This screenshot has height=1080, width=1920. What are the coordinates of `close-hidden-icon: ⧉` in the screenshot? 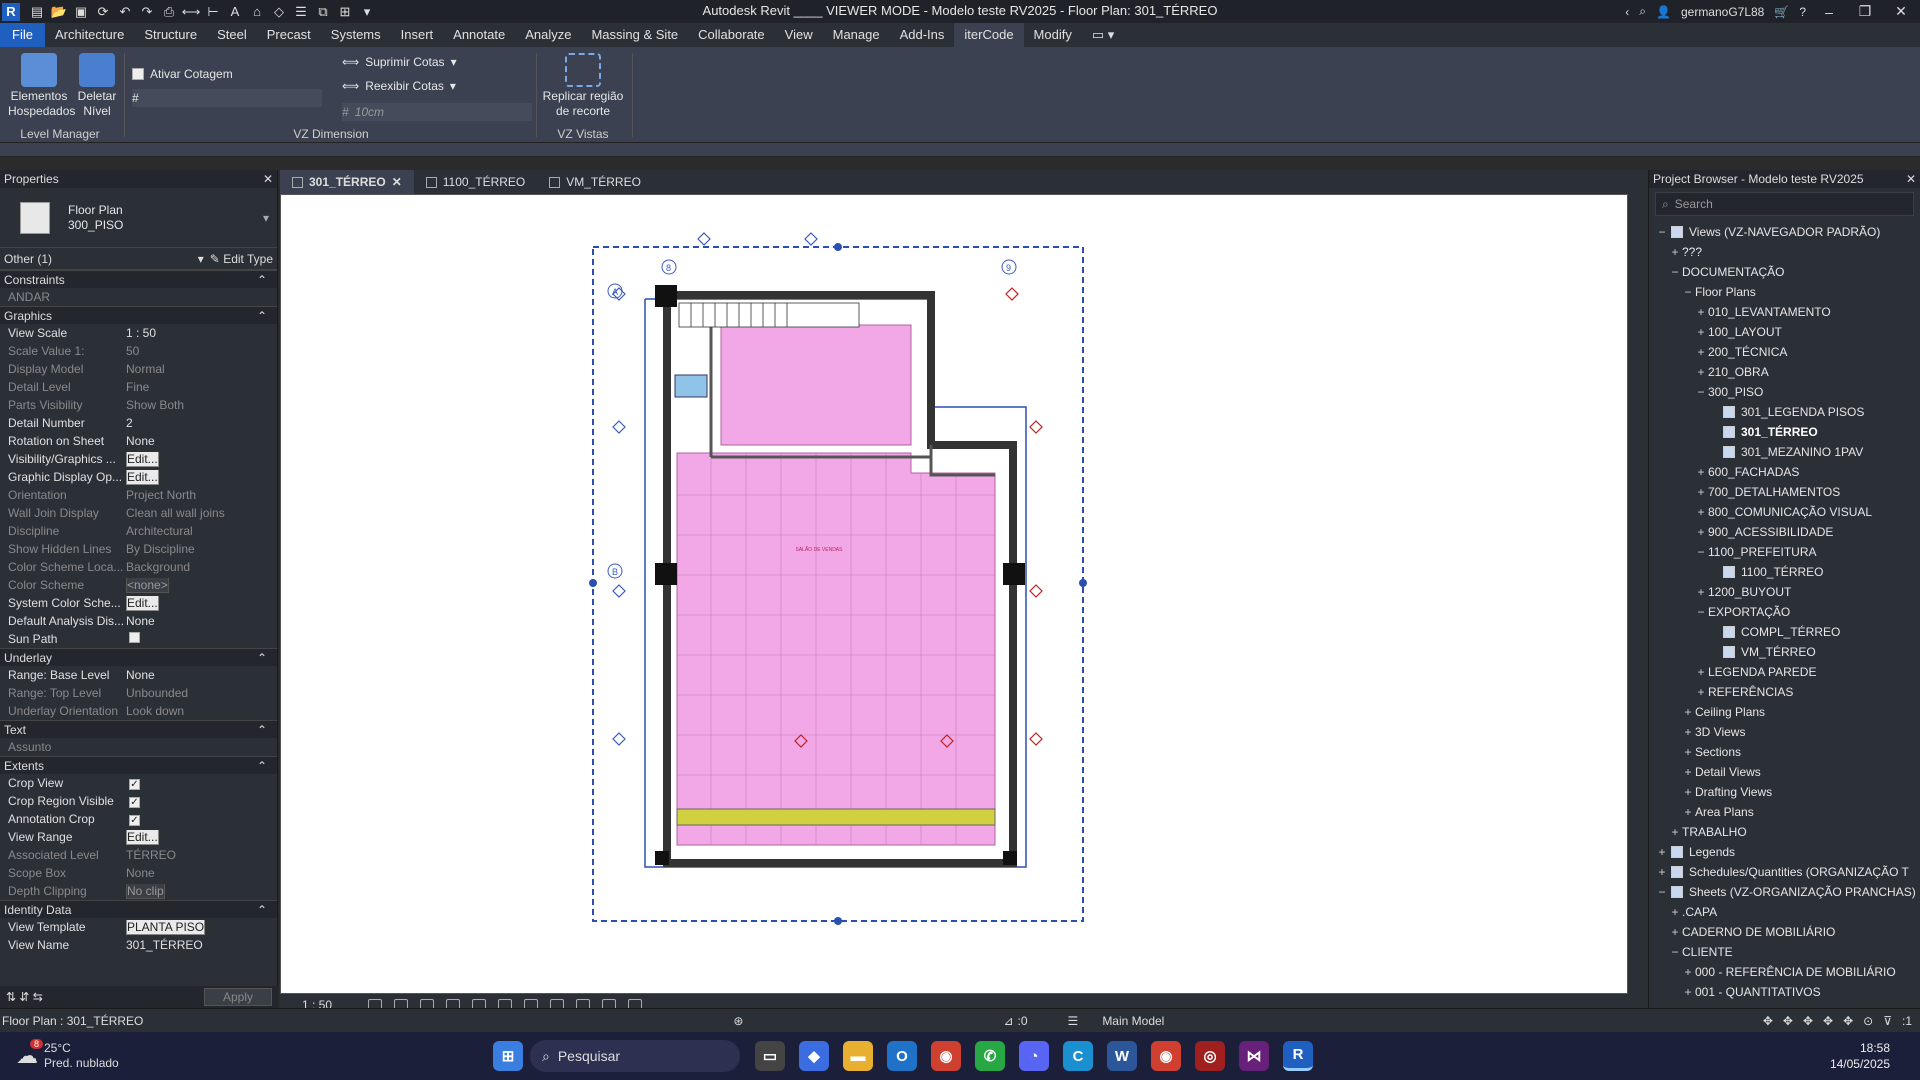 It's located at (323, 12).